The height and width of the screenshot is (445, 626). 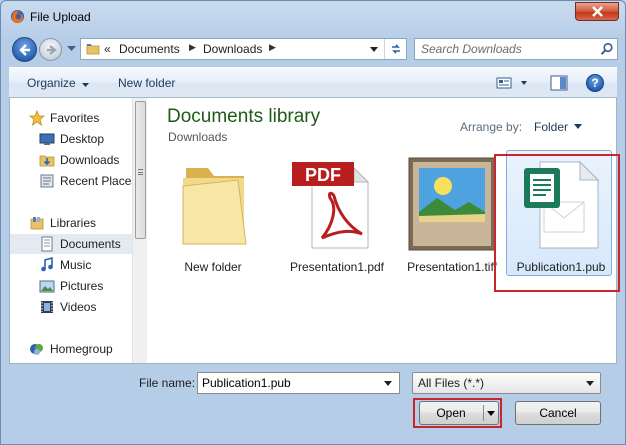 I want to click on address-bar: « Documents ▶ Downloads ▶, so click(x=243, y=49).